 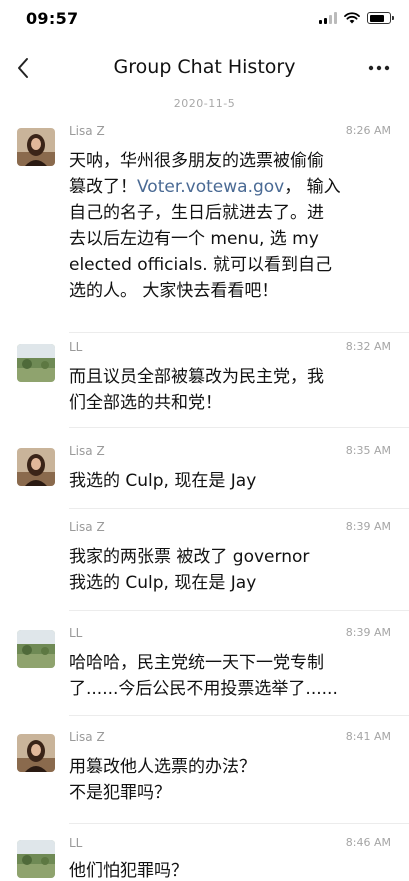 I want to click on message-text: 他们怕犯罪吗？, so click(x=128, y=871).